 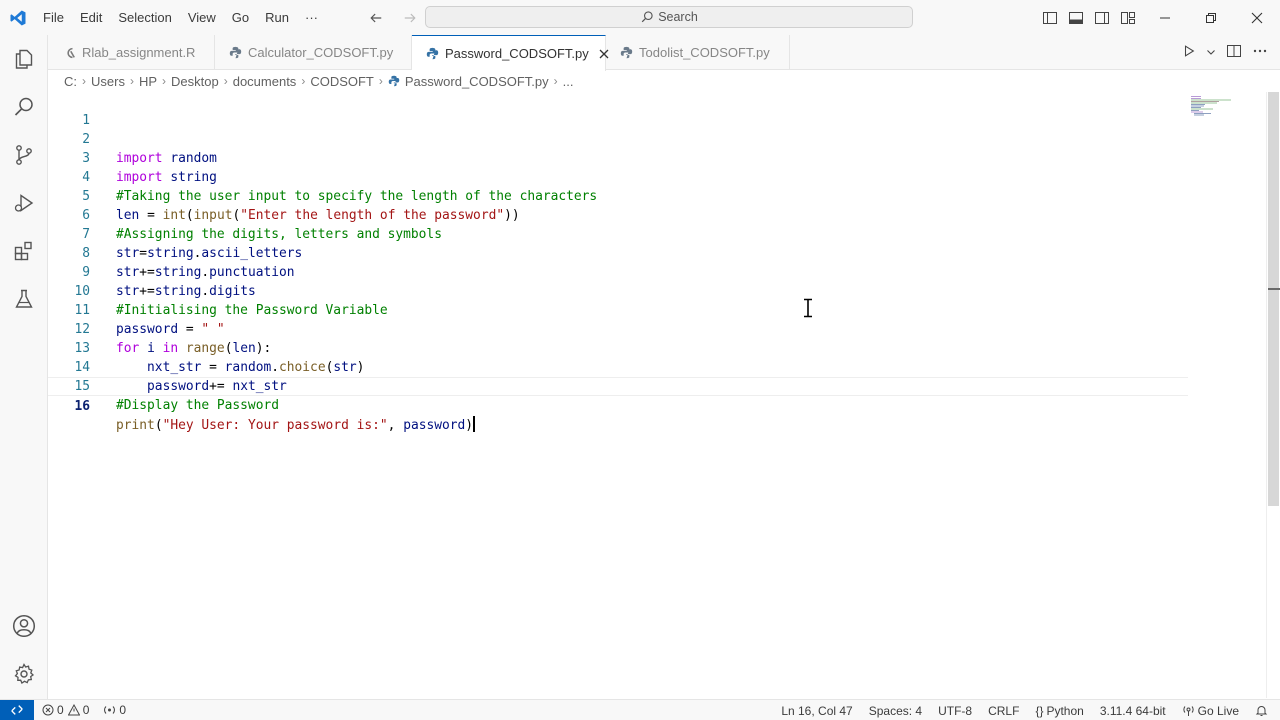 I want to click on menu-selection: Selection, so click(x=144, y=17).